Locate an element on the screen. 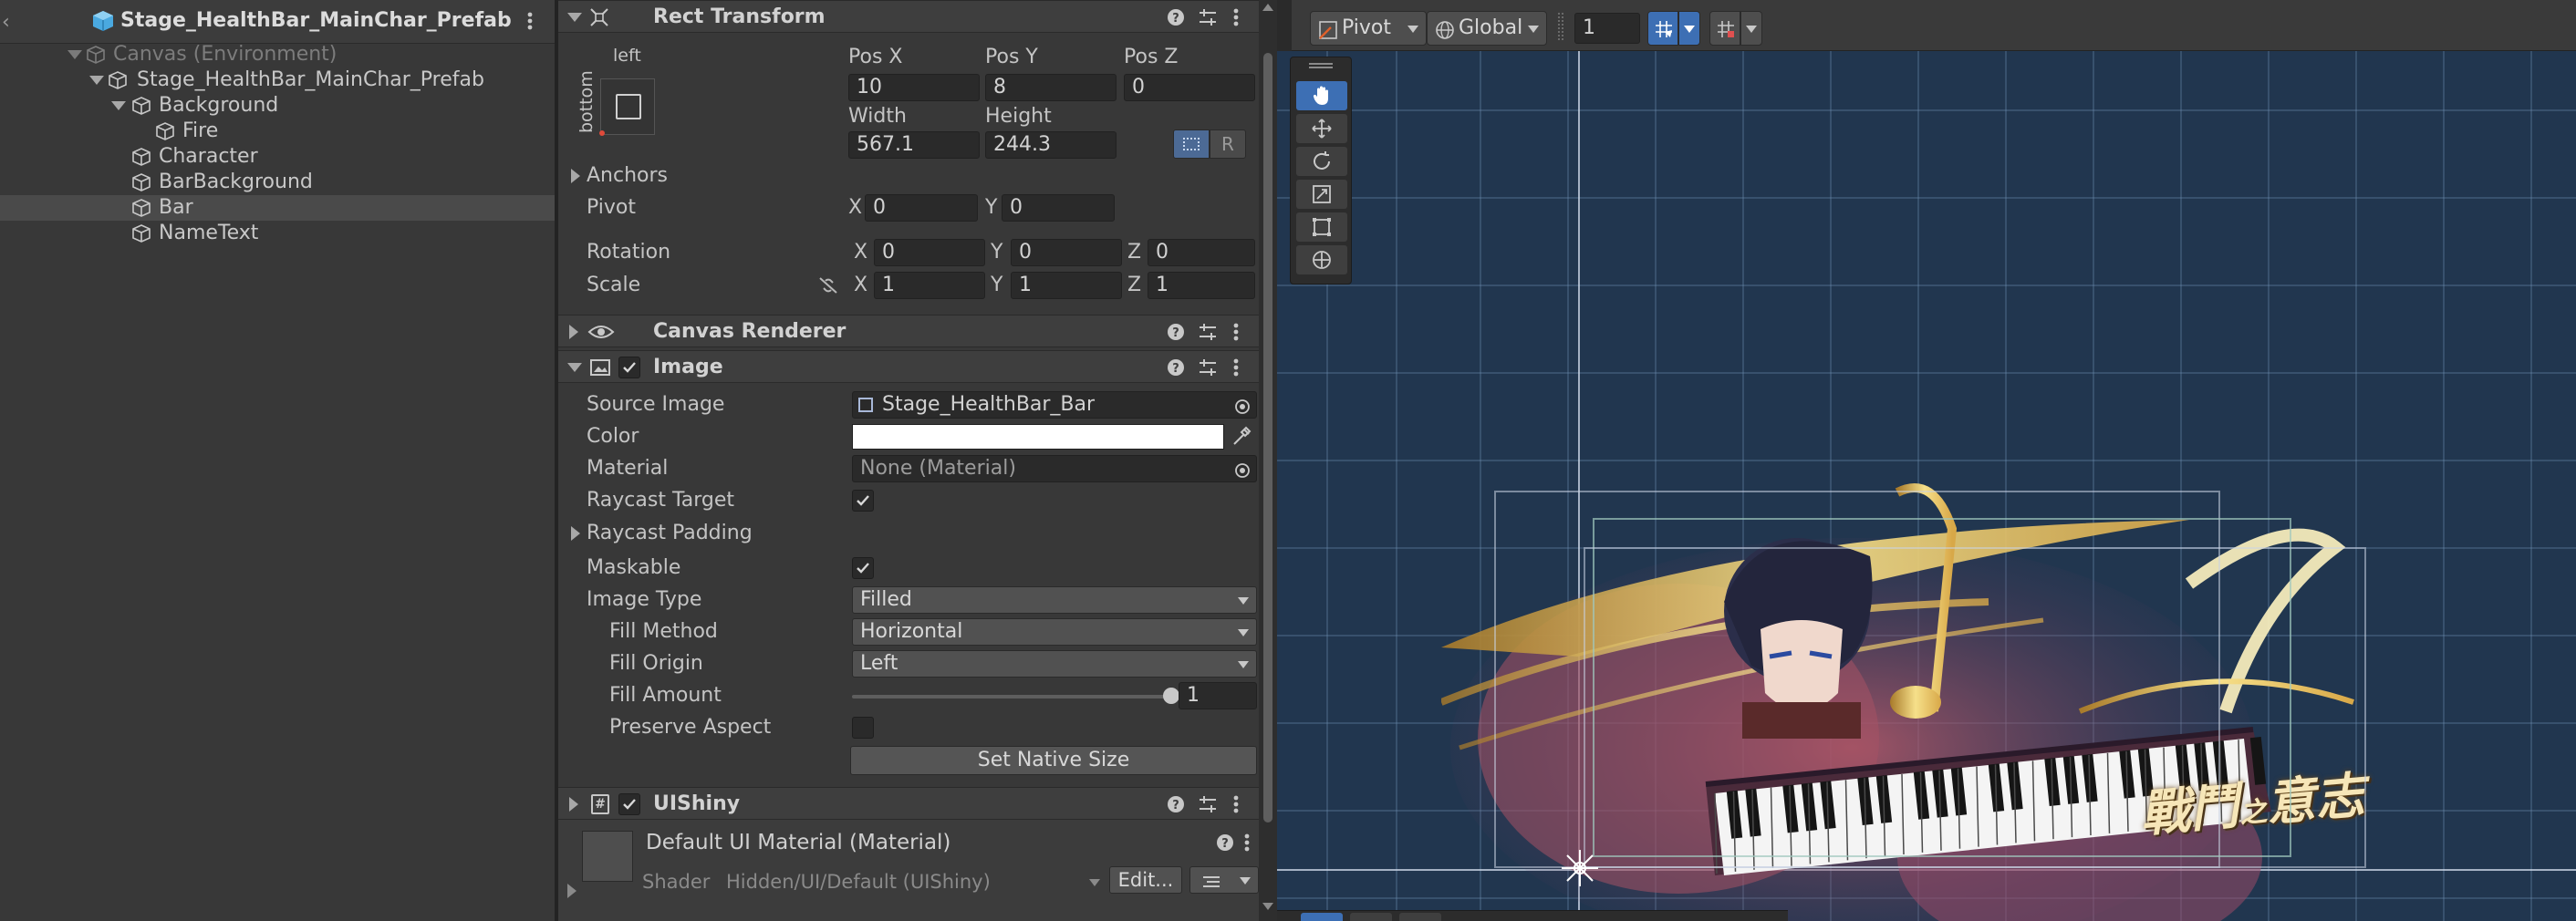  scrollbar-thumb is located at coordinates (1267, 438).